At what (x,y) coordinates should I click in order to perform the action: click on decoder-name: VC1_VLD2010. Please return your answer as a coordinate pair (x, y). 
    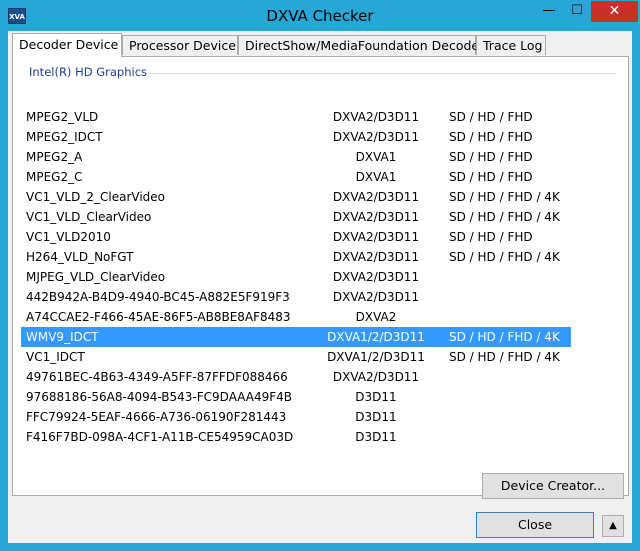
    Looking at the image, I should click on (68, 237).